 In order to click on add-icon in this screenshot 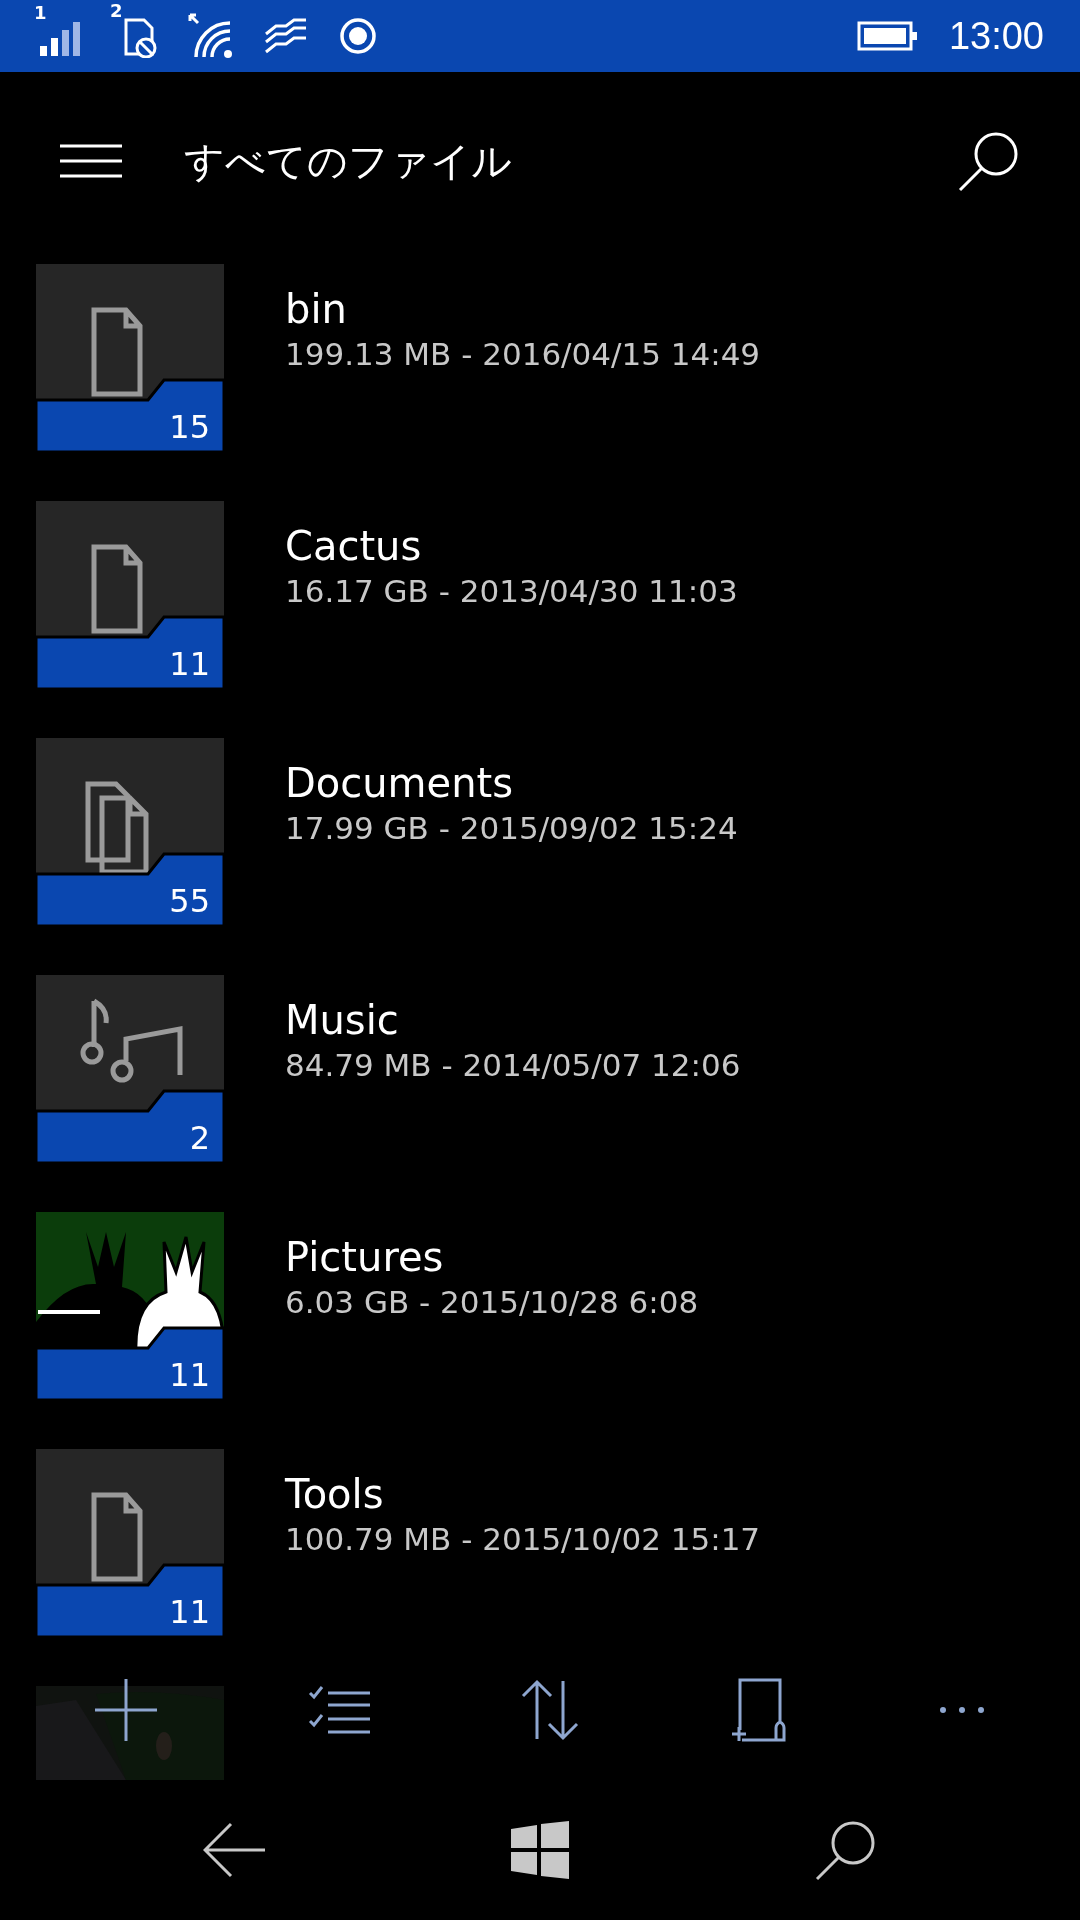, I will do `click(126, 1710)`.